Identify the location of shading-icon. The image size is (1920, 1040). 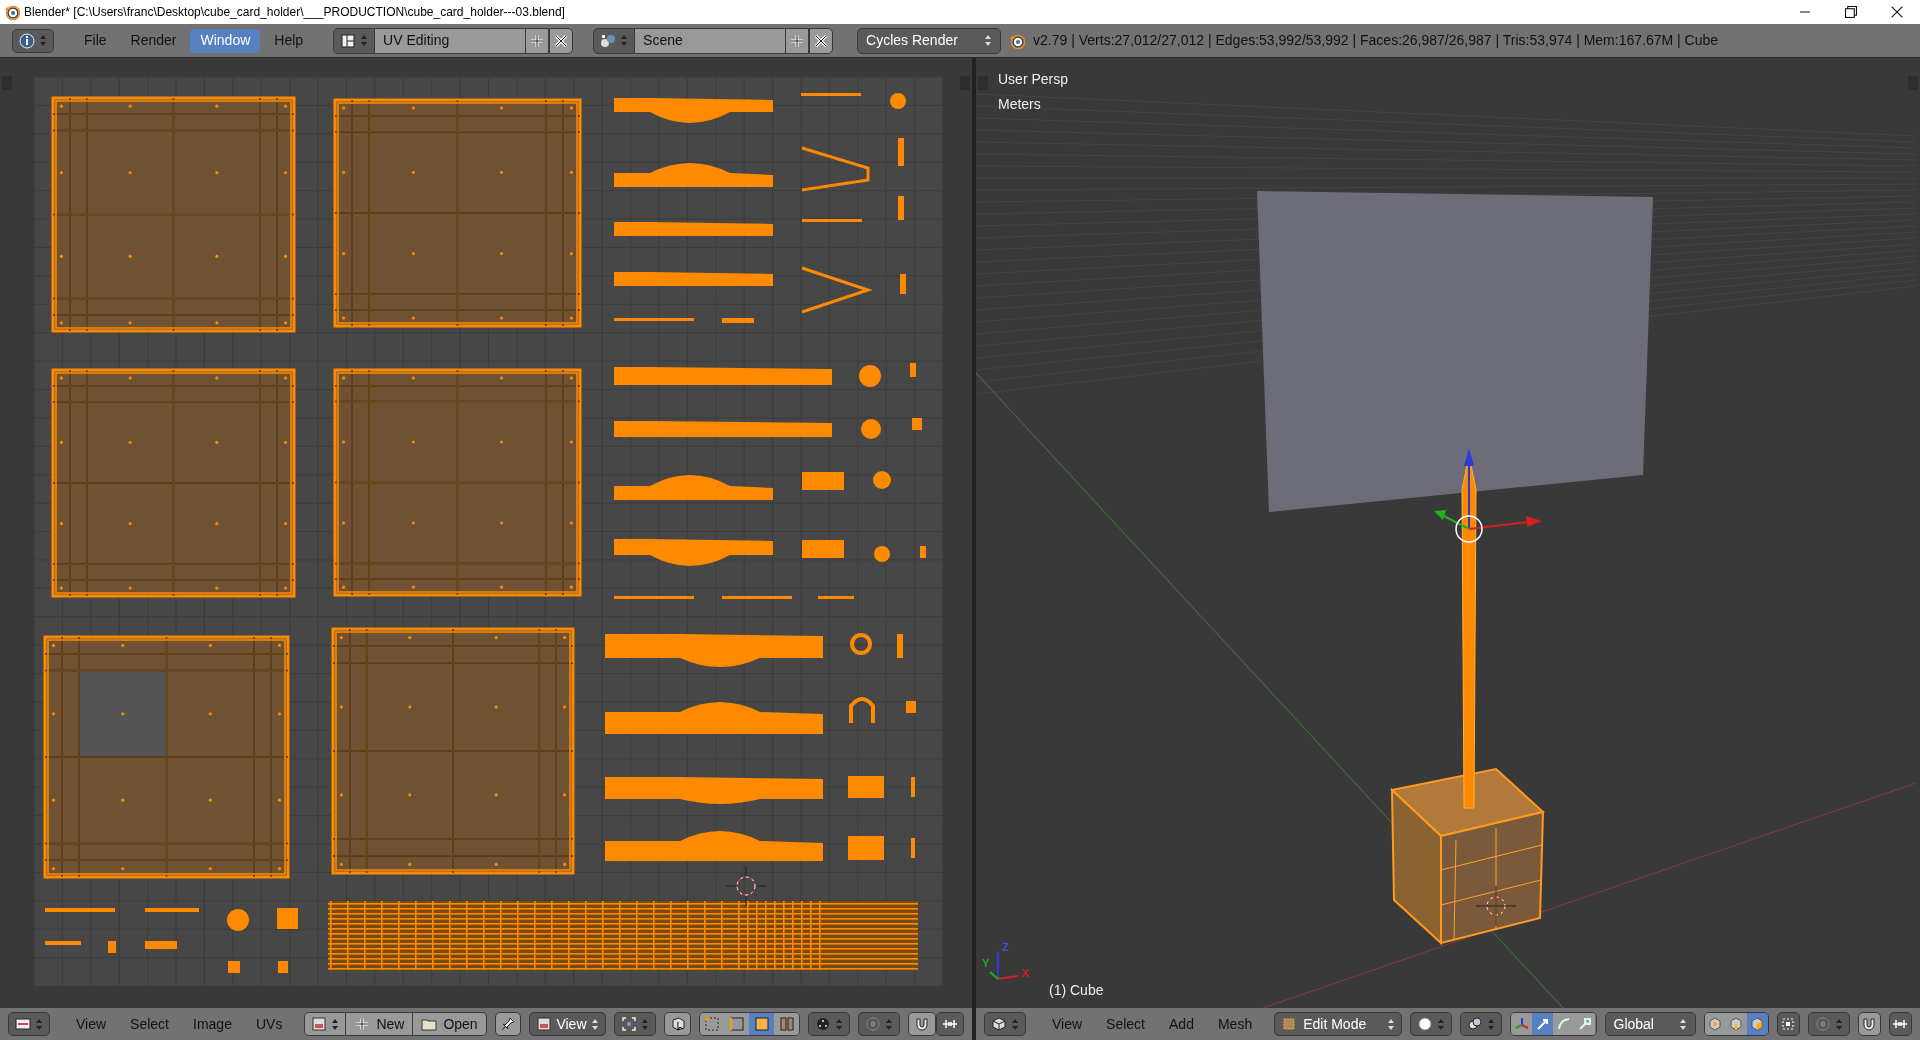
(1425, 1024).